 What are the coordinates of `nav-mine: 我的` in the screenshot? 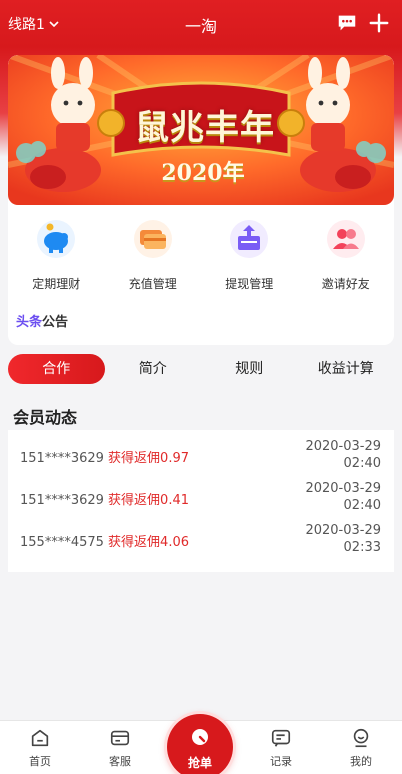 It's located at (361, 748).